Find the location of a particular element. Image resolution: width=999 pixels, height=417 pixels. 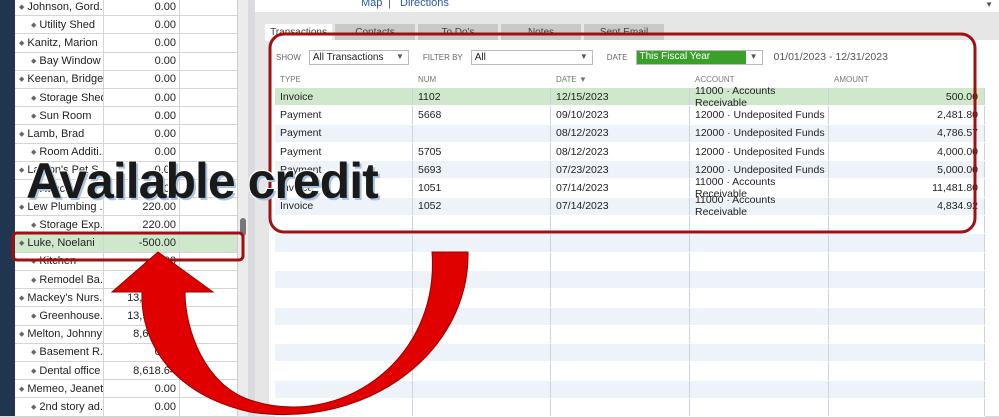

customer-row: ◆ Storage Exp... 220.00 is located at coordinates (126, 225).